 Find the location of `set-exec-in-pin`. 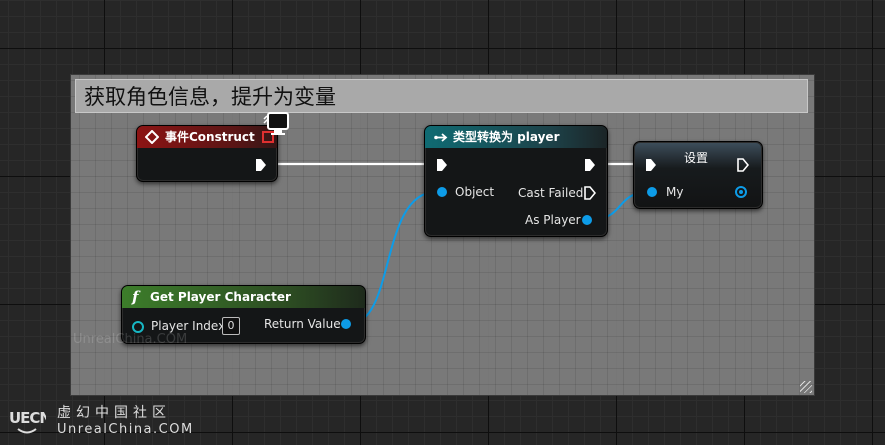

set-exec-in-pin is located at coordinates (651, 165).